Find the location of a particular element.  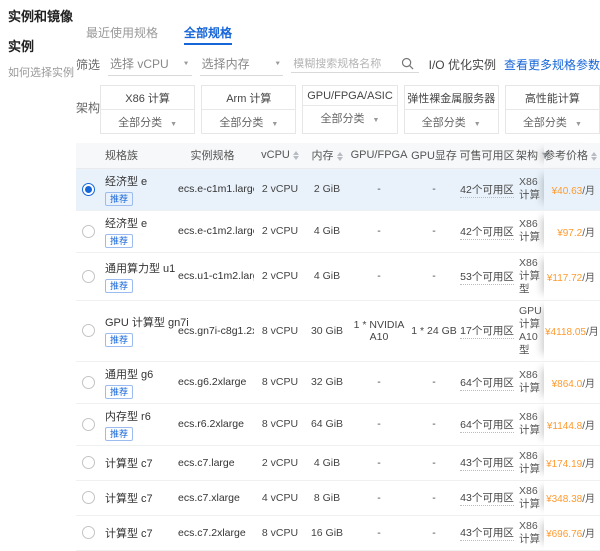

arch-card-gpu-fpga-asic: GPU/FPGA/ASIC 全部分类 ▼ is located at coordinates (350, 109).